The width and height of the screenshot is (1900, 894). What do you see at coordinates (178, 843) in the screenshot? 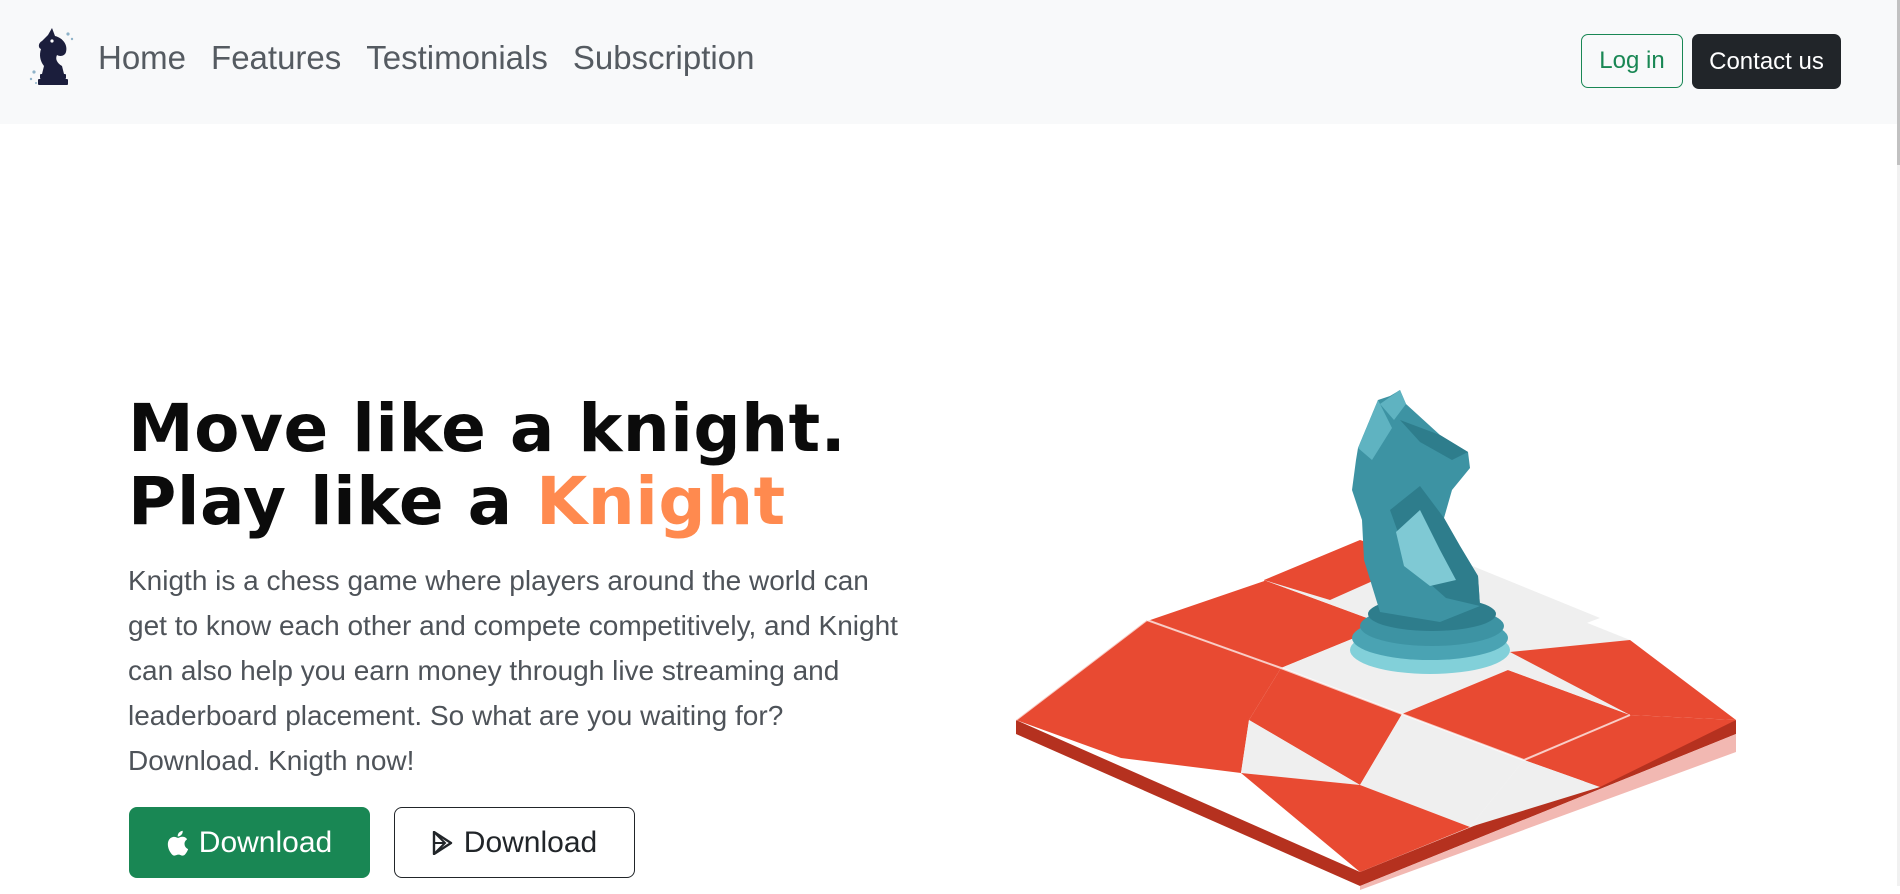
I see `apple-icon` at bounding box center [178, 843].